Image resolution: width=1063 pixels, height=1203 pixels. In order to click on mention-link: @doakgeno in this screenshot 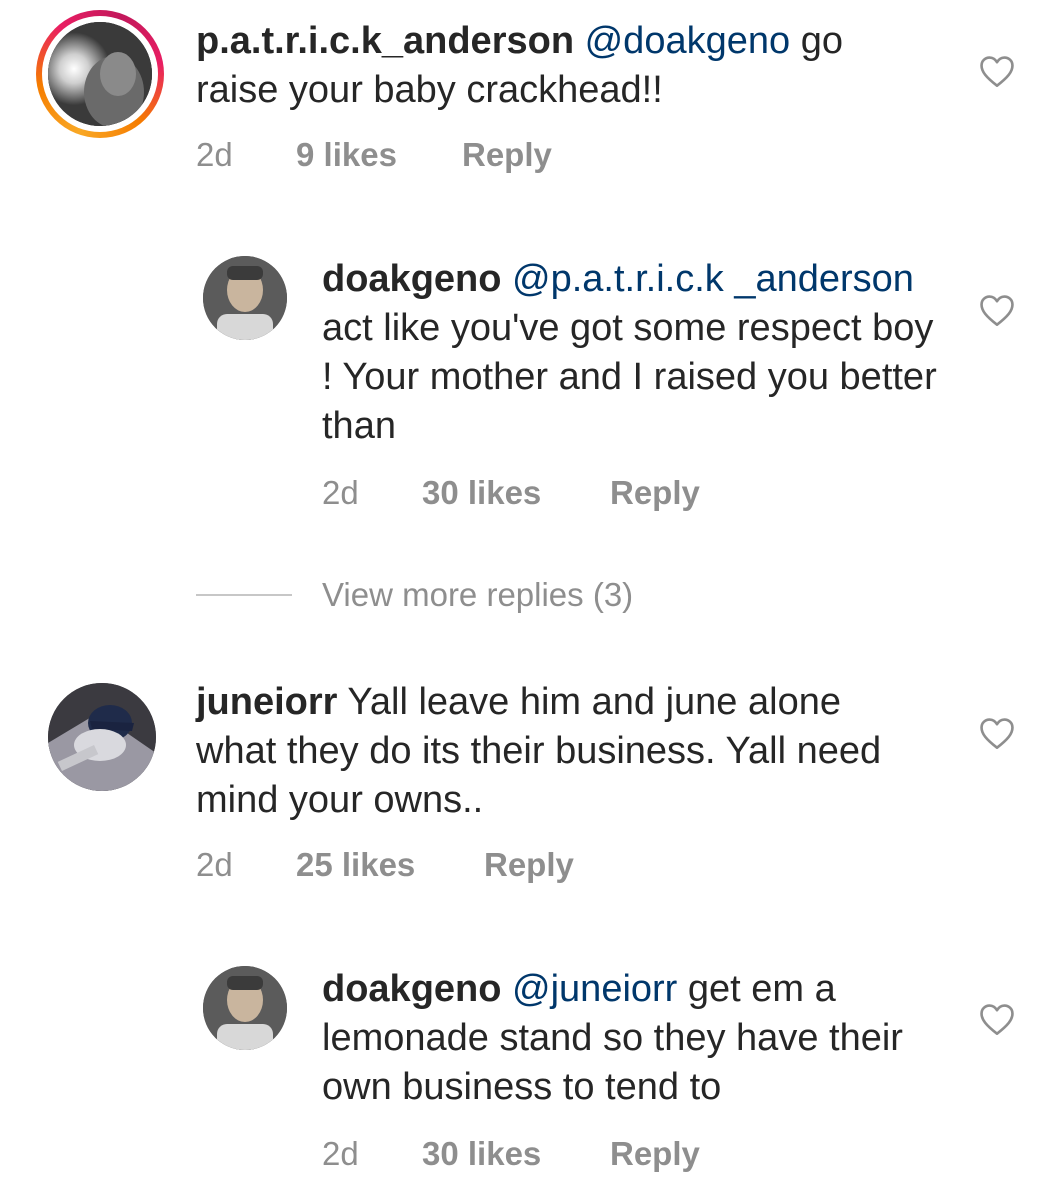, I will do `click(688, 41)`.